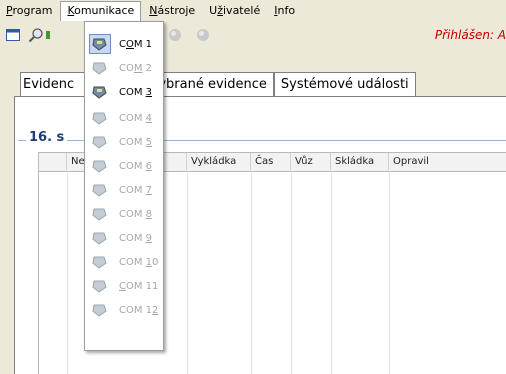 The width and height of the screenshot is (506, 374). What do you see at coordinates (49, 35) in the screenshot?
I see `green-tool-icon` at bounding box center [49, 35].